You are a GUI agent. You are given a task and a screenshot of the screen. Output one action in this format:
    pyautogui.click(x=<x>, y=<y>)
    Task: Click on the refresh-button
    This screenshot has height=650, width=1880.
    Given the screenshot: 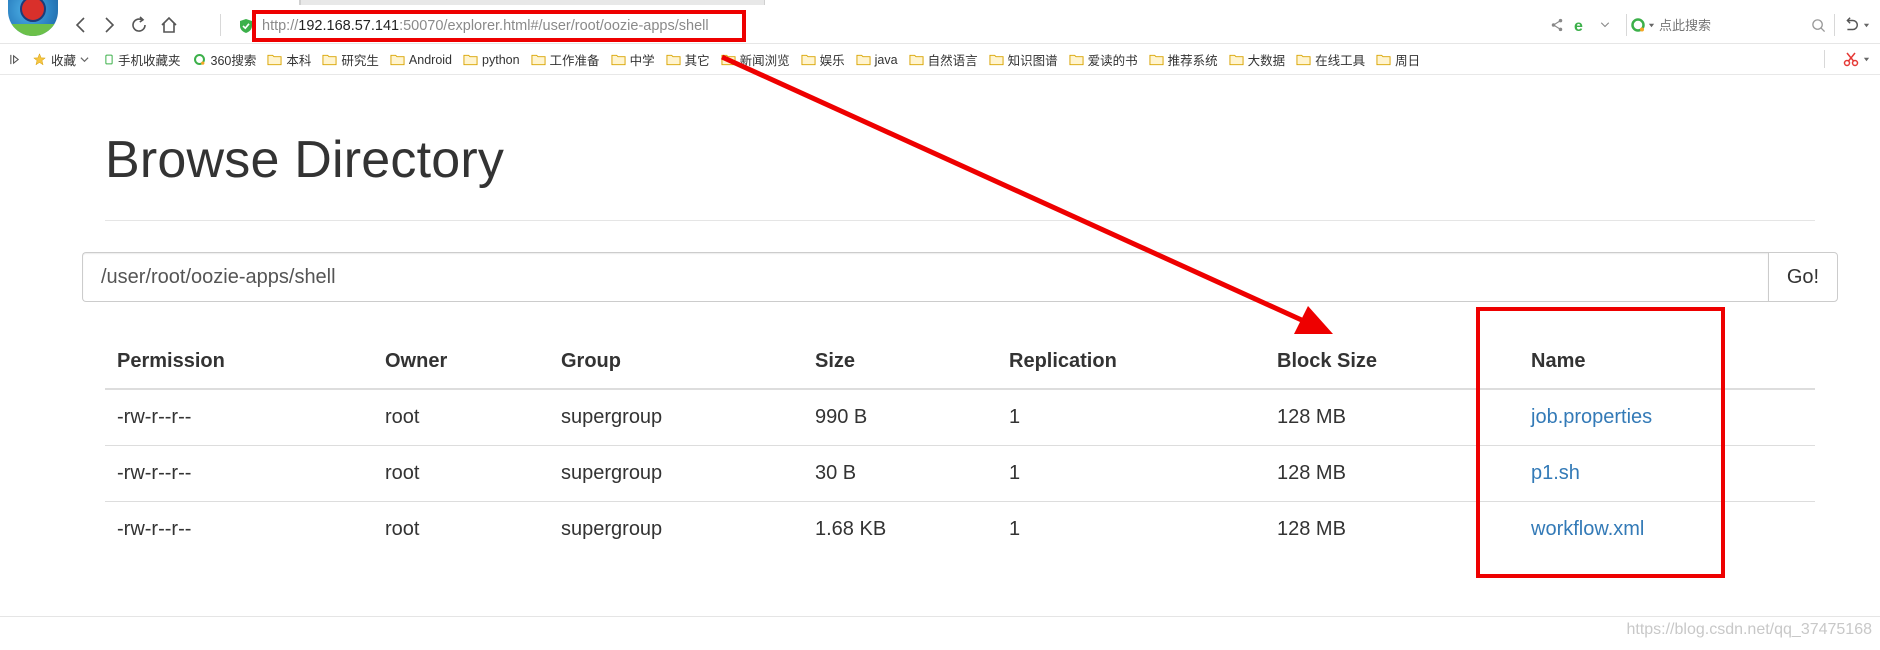 What is the action you would take?
    pyautogui.click(x=139, y=25)
    